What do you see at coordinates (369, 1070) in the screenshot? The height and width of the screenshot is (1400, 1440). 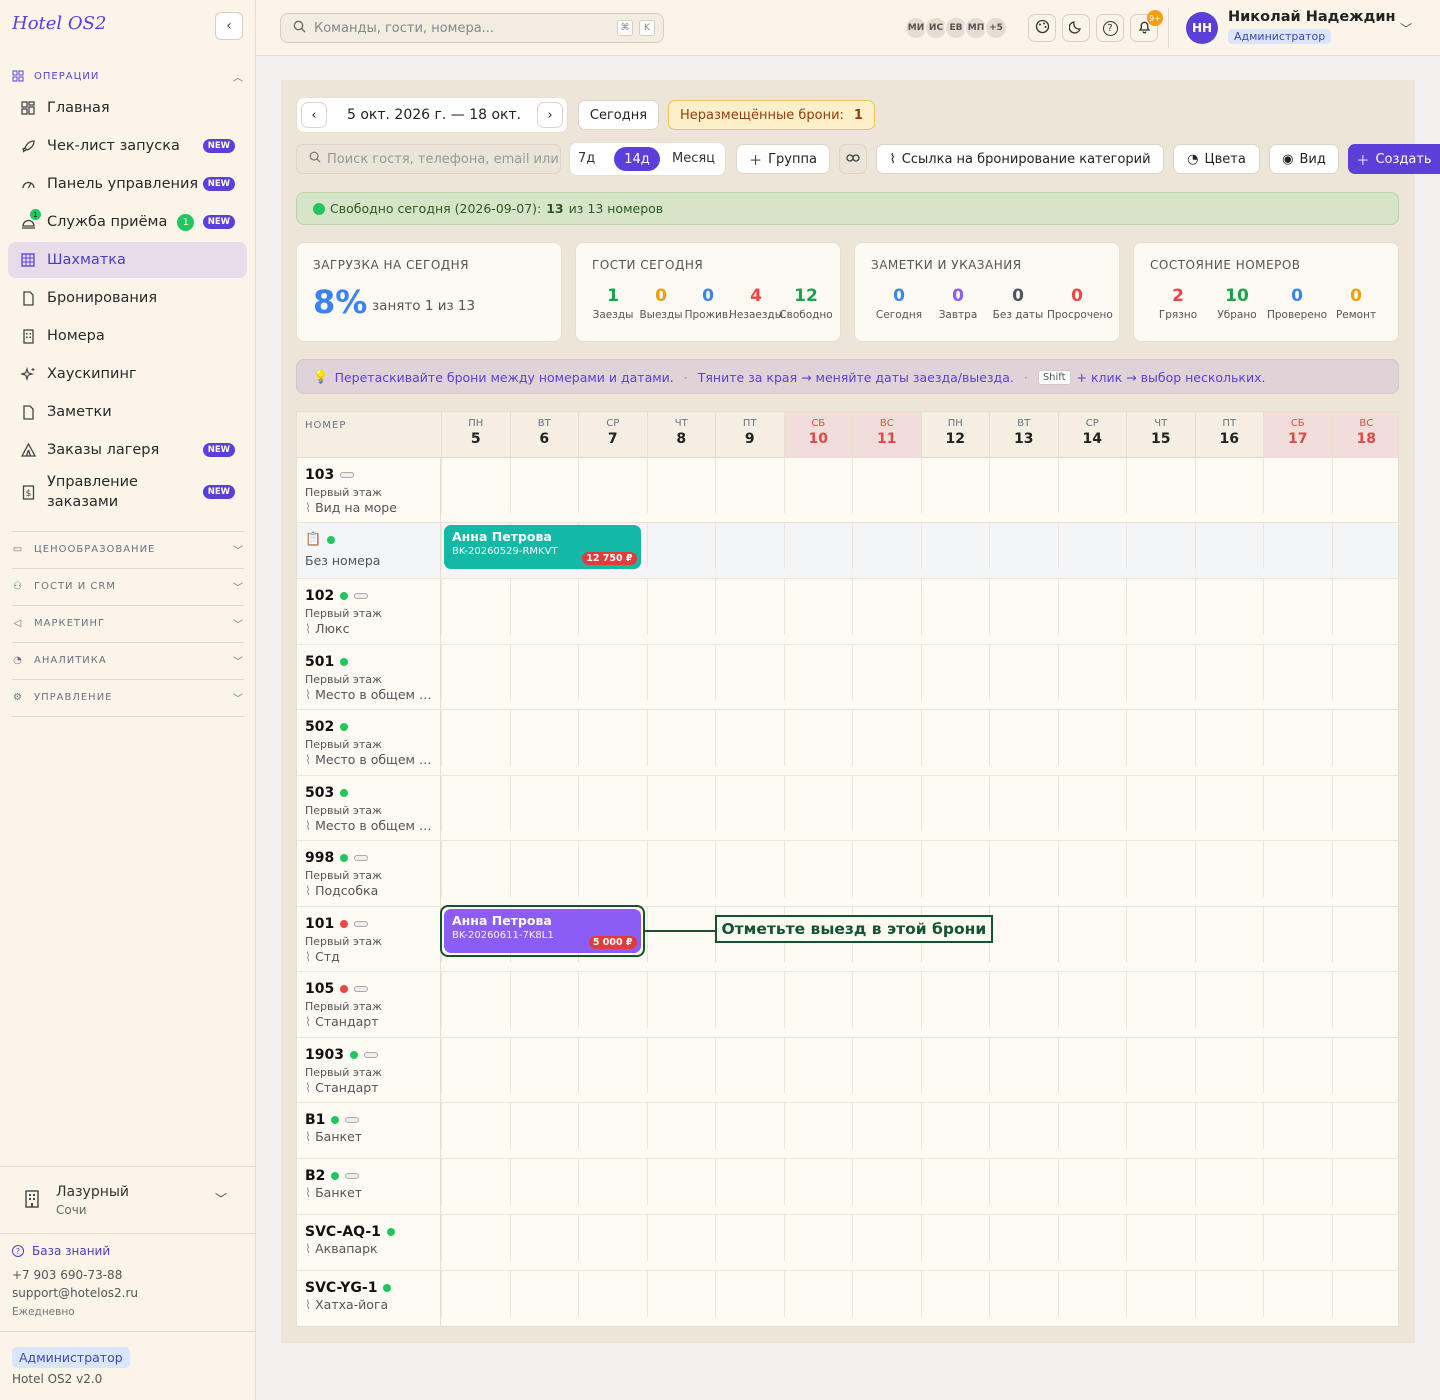 I see `room-info: 1903 Первый этаж ⌇ Стандарт` at bounding box center [369, 1070].